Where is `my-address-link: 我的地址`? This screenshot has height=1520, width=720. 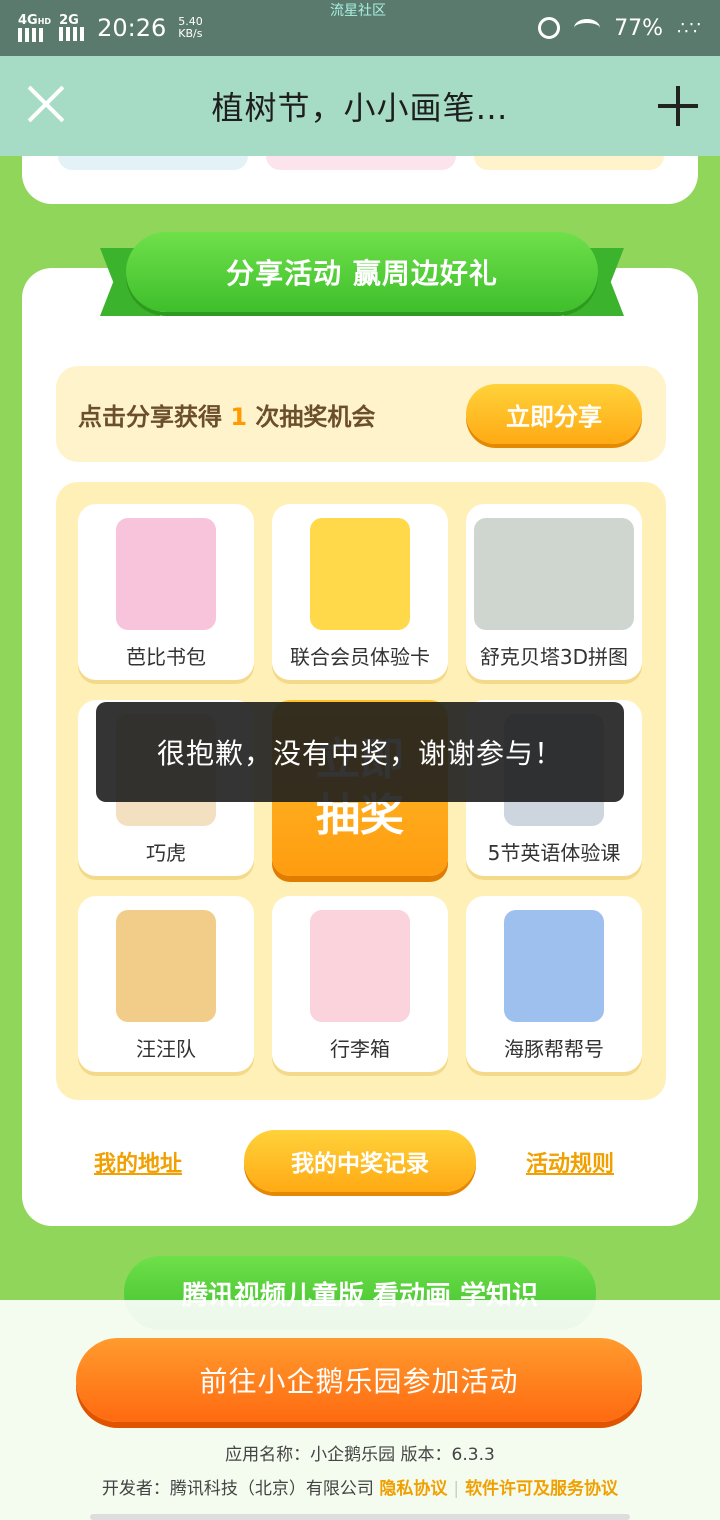
my-address-link: 我的地址 is located at coordinates (138, 1162).